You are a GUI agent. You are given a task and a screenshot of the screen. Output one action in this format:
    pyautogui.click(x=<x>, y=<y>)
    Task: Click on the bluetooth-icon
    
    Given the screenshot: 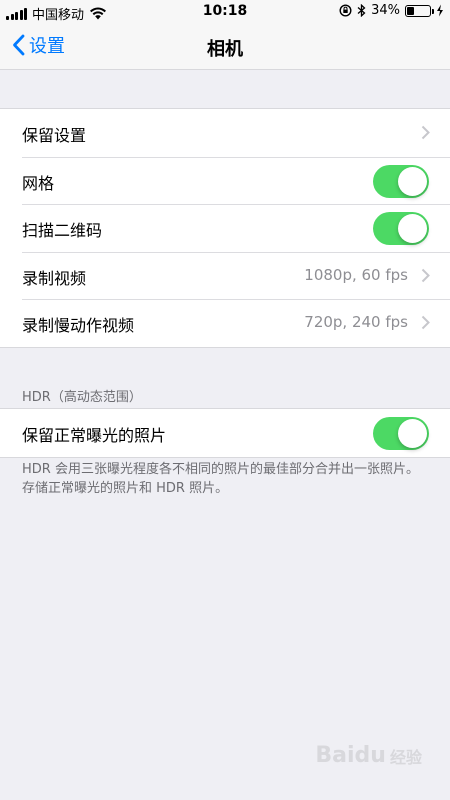 What is the action you would take?
    pyautogui.click(x=361, y=10)
    